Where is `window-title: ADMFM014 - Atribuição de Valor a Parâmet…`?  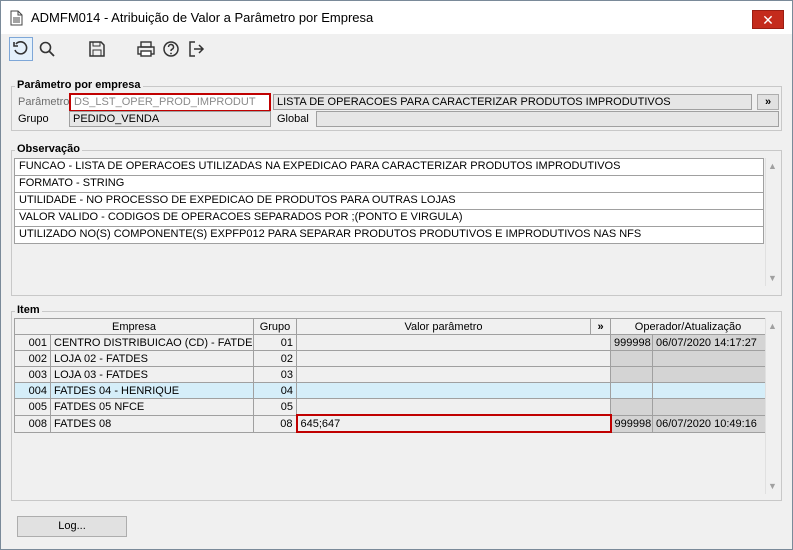
window-title: ADMFM014 - Atribuição de Valor a Parâmet… is located at coordinates (202, 17).